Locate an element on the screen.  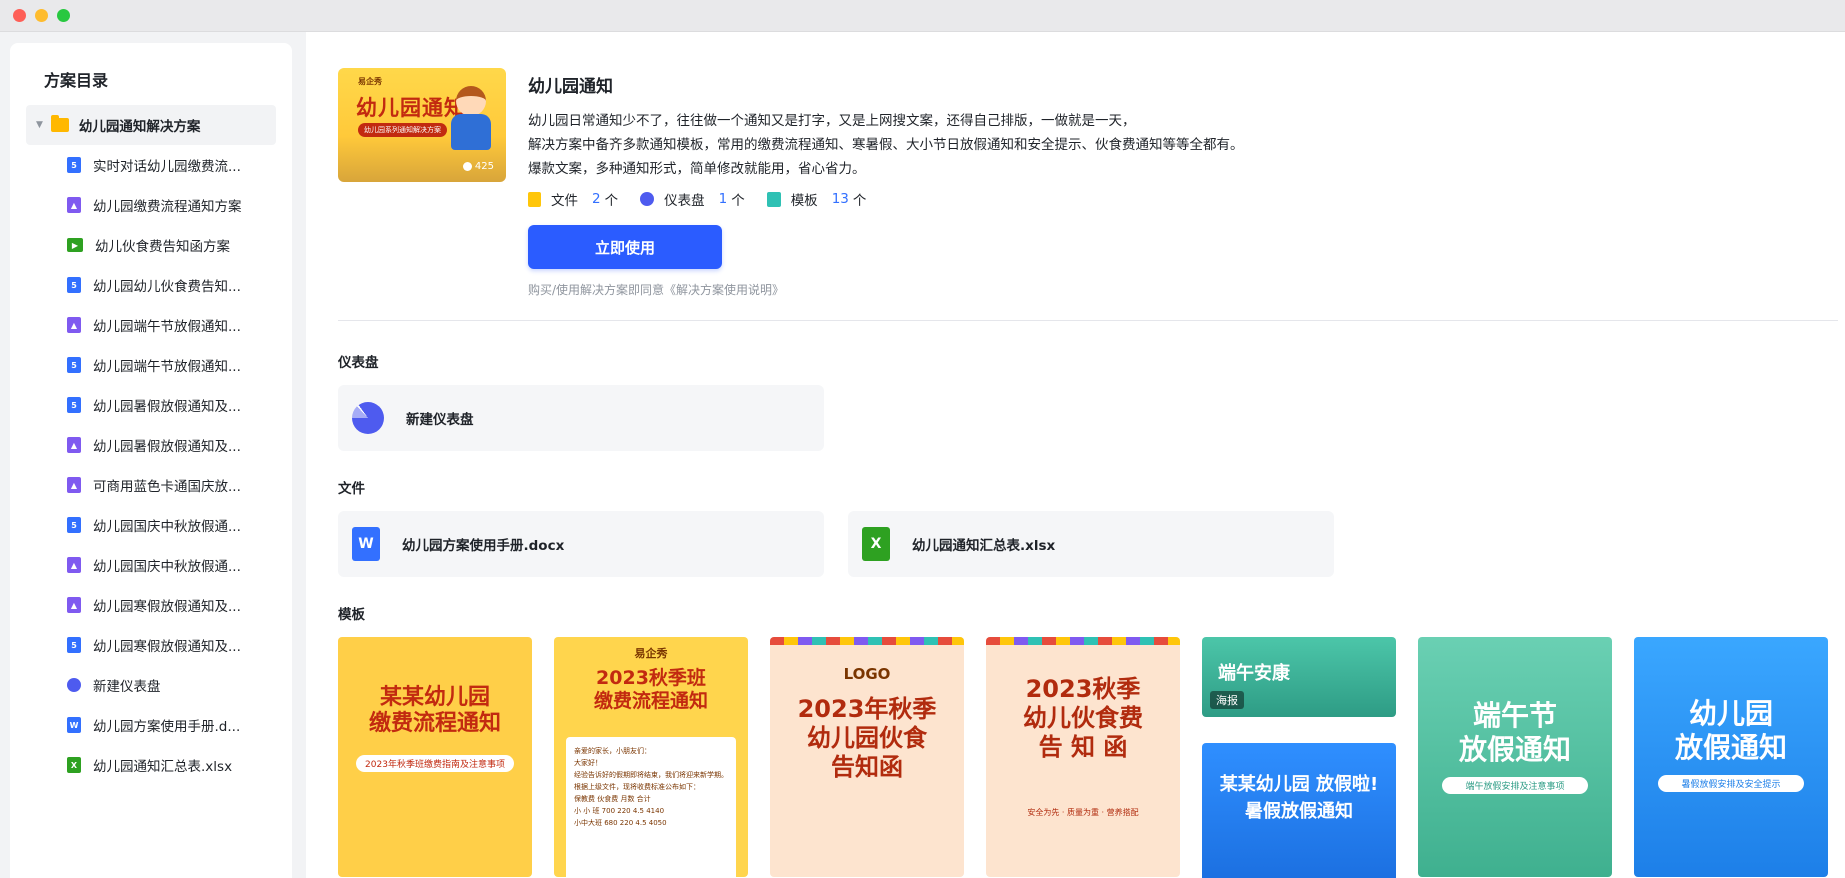
sidebar-item-label: 幼儿园缴费流程通知方案 is located at coordinates (167, 207).